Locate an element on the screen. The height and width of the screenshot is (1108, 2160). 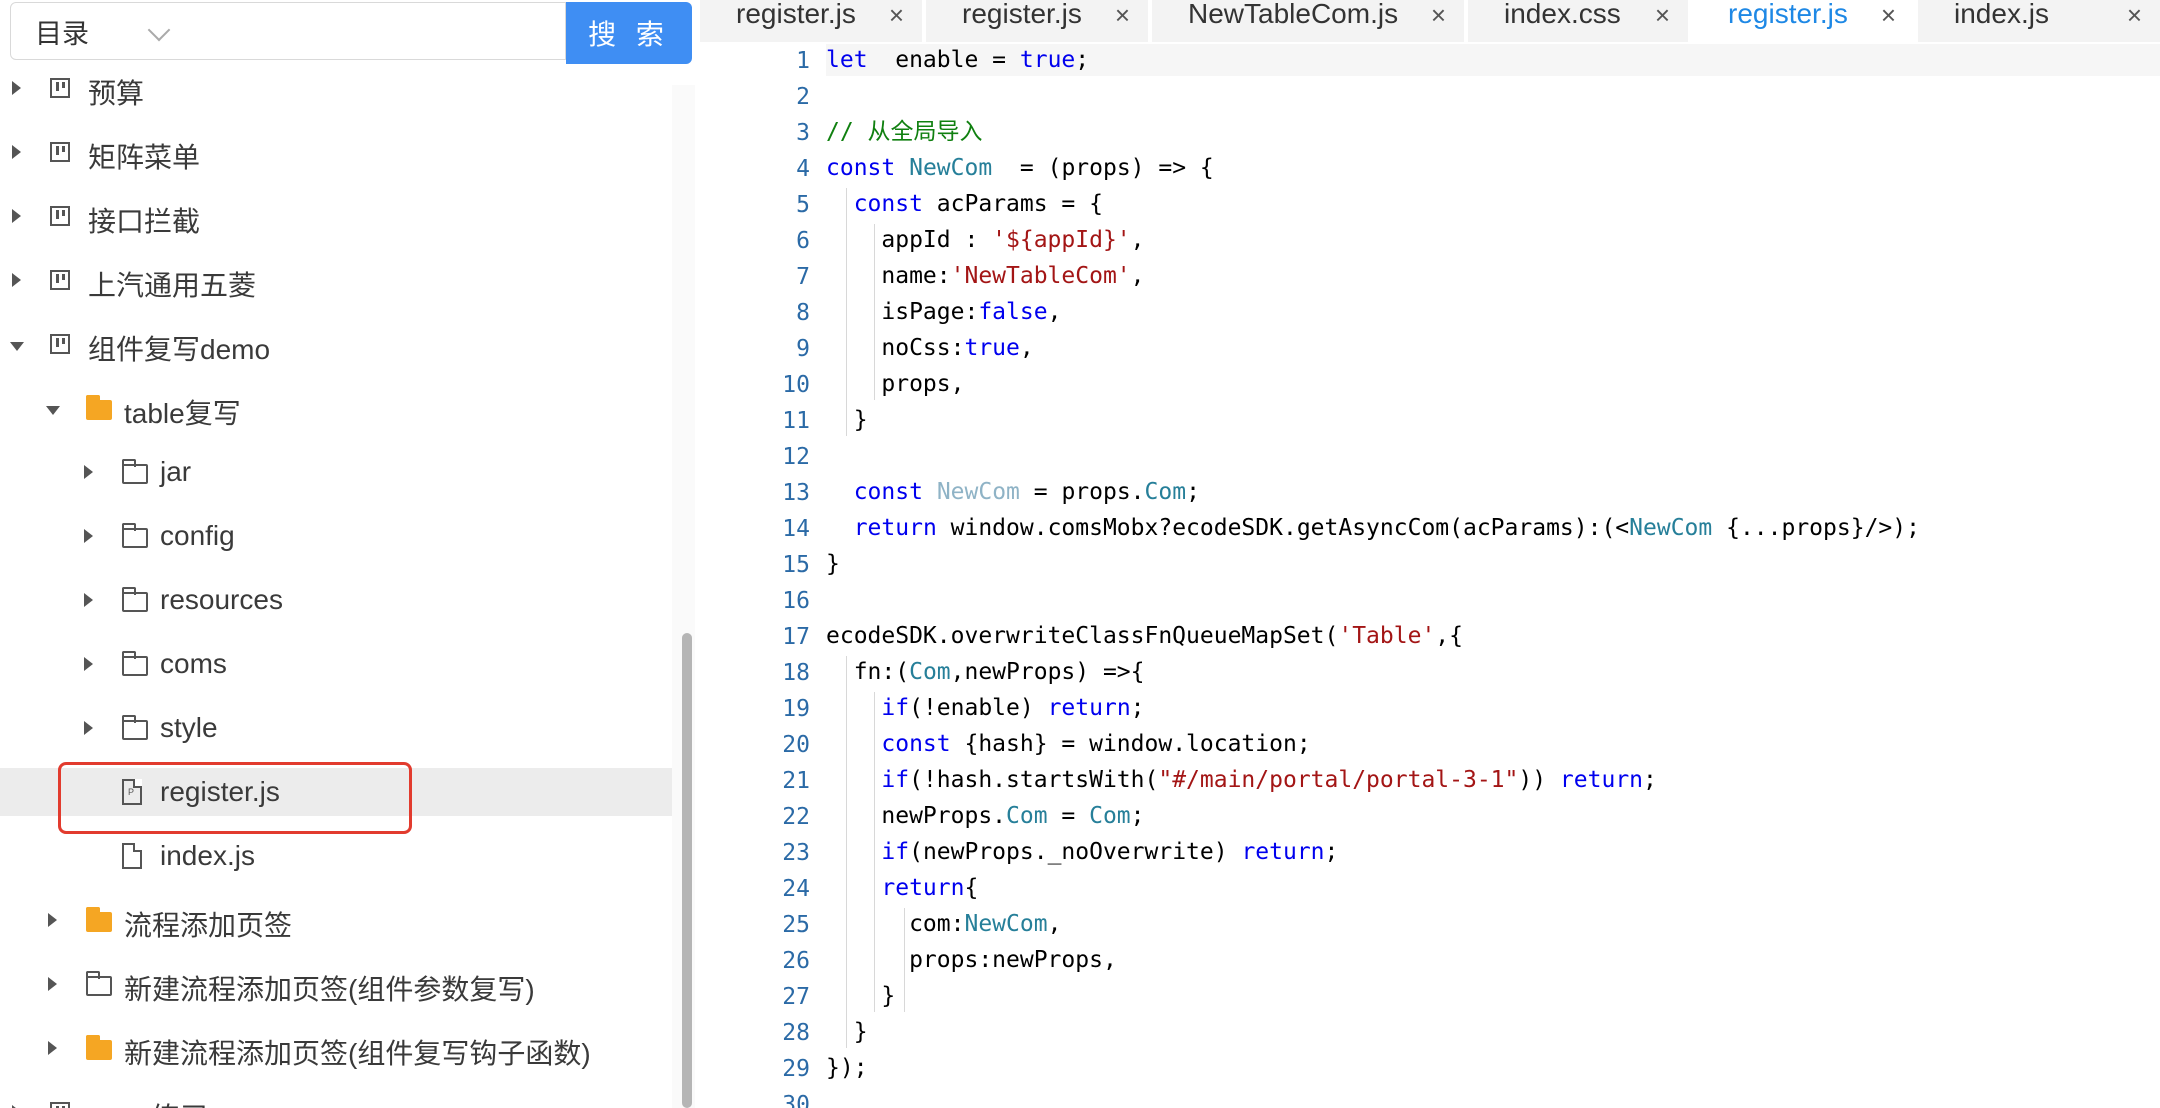
code-line: noCss:true, is located at coordinates (929, 348).